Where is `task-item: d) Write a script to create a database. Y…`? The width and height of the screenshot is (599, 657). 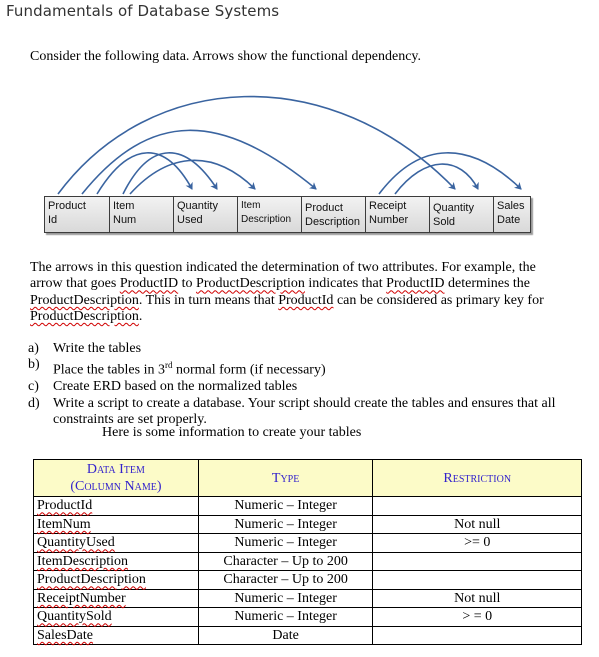 task-item: d) Write a script to create a database. Y… is located at coordinates (292, 411).